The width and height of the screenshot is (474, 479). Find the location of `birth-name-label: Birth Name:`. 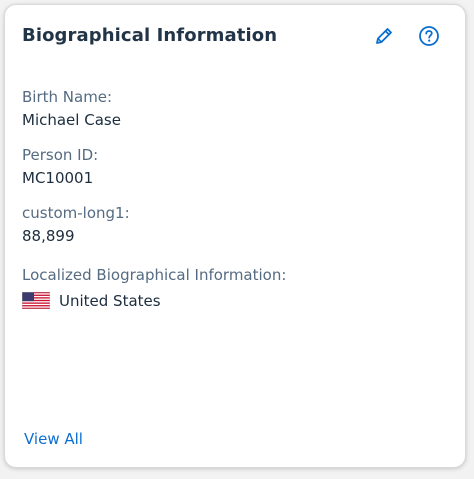

birth-name-label: Birth Name: is located at coordinates (67, 97).